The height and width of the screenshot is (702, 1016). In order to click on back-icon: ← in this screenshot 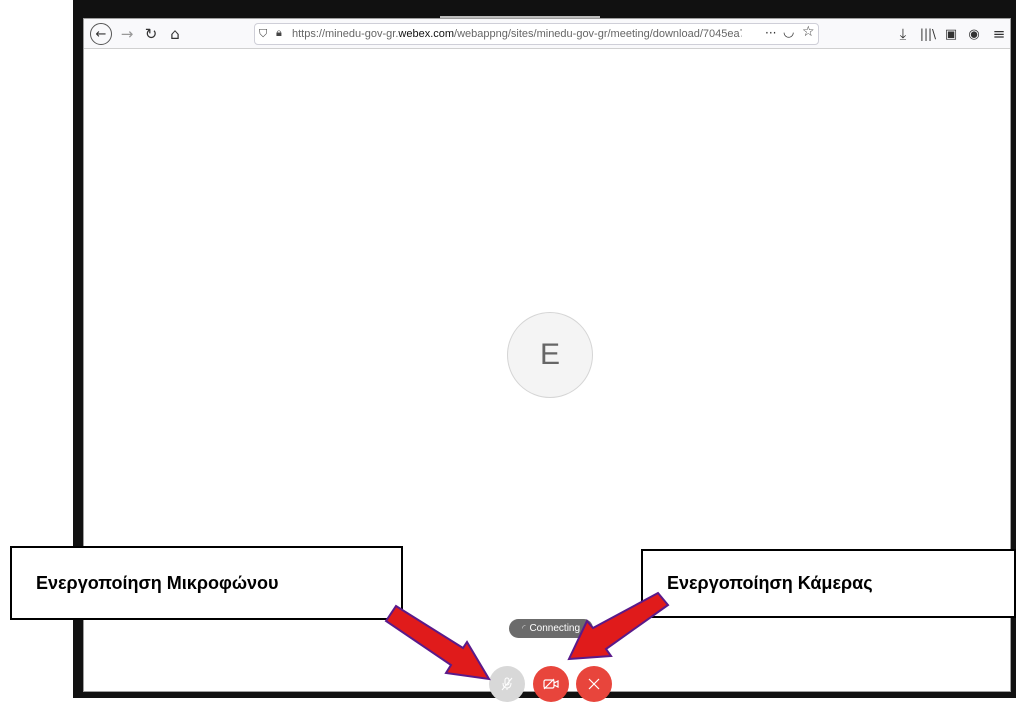, I will do `click(101, 34)`.